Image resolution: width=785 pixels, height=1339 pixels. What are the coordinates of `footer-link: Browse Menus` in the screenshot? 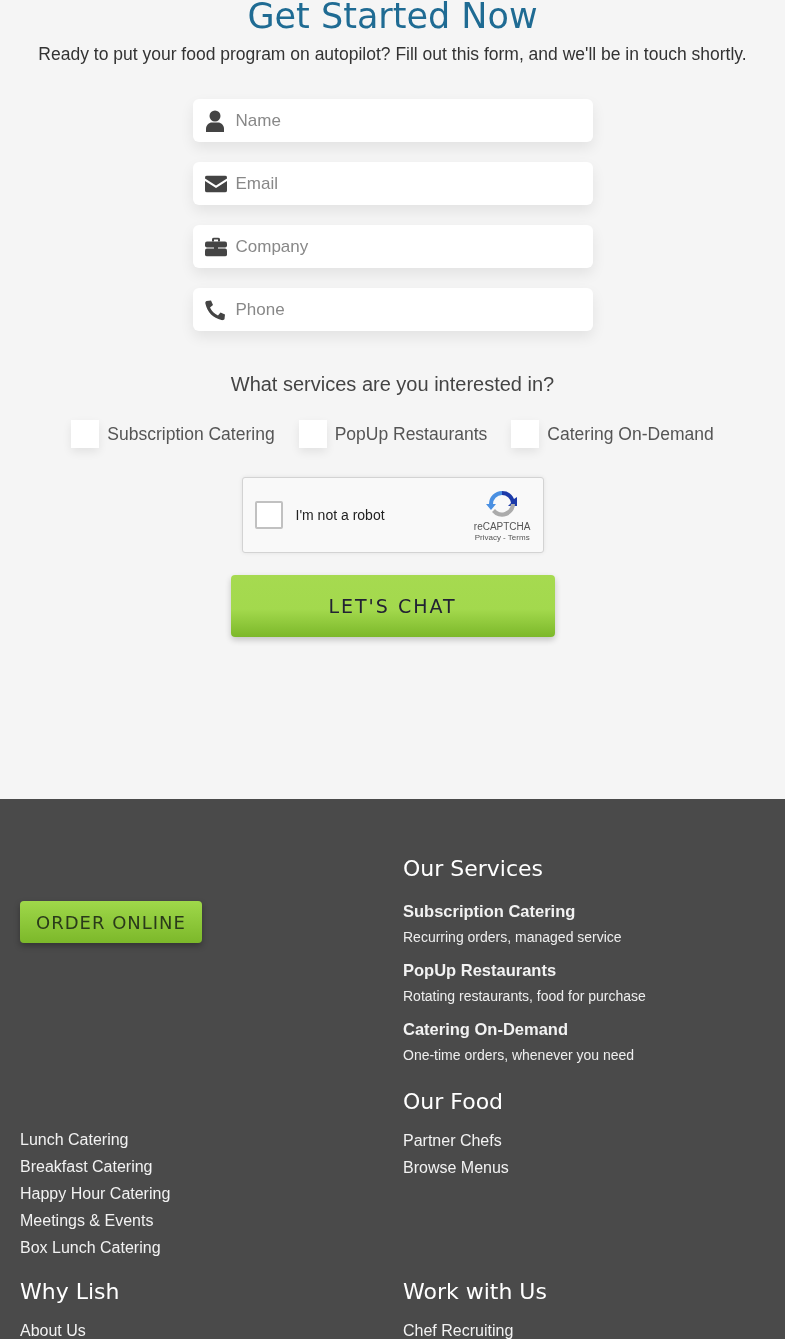 It's located at (456, 1167).